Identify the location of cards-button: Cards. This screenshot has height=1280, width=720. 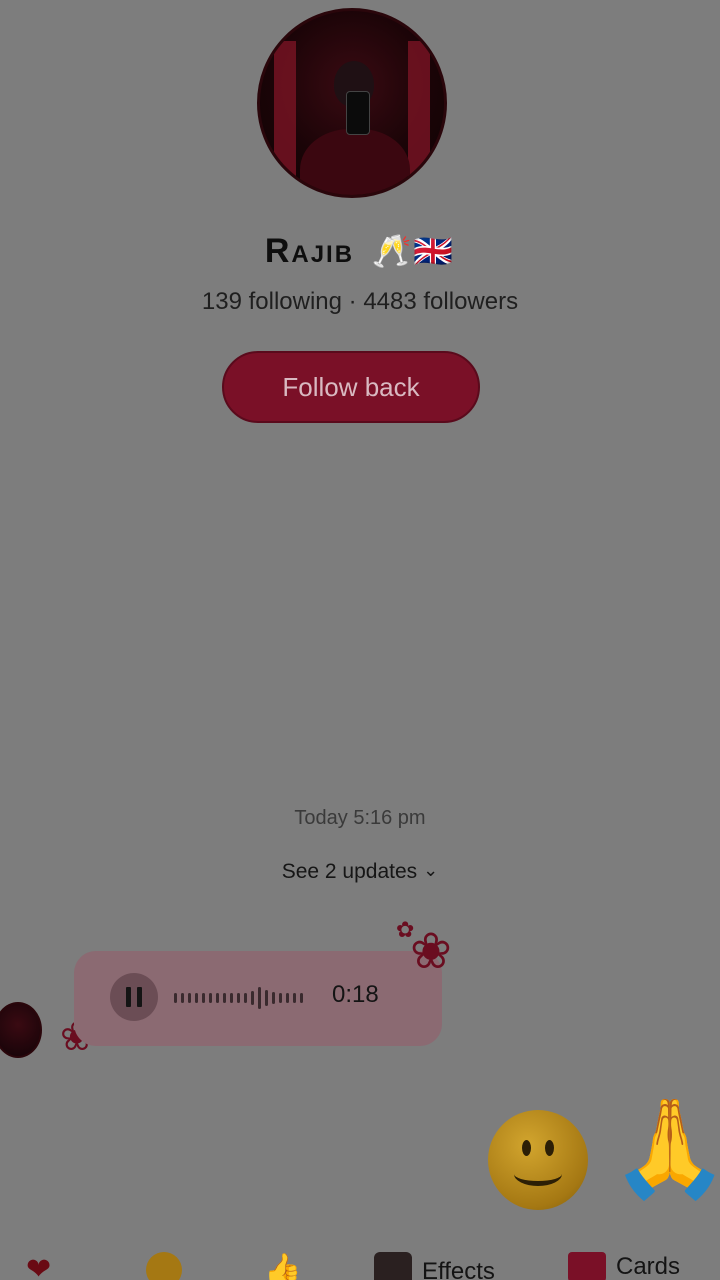
(624, 1266).